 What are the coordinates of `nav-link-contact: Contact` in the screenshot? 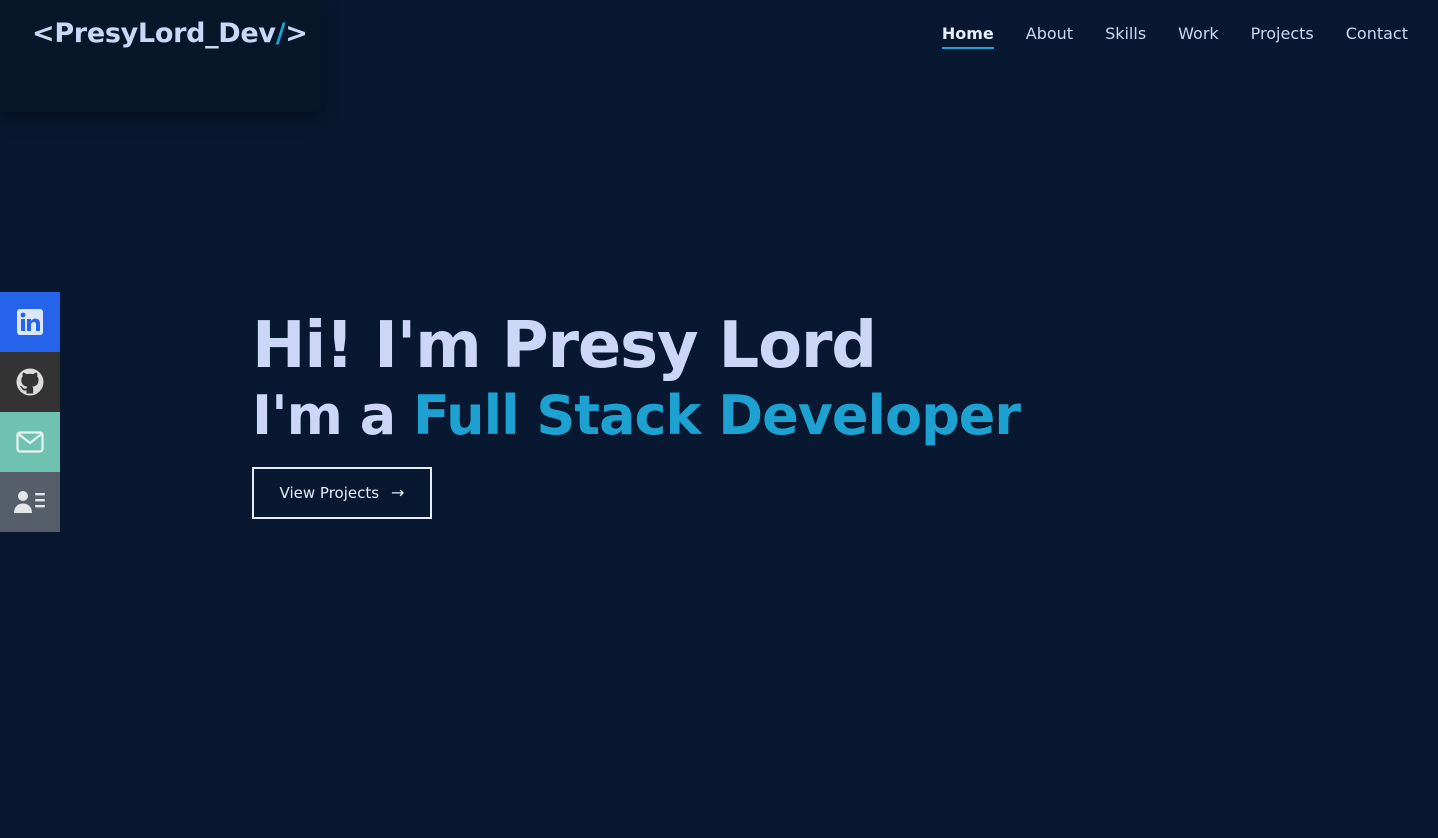 It's located at (1377, 35).